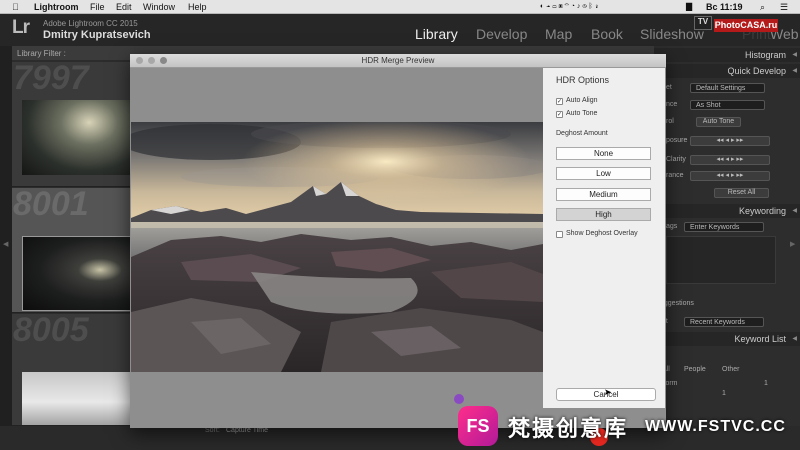 This screenshot has width=800, height=450. What do you see at coordinates (151, 60) in the screenshot?
I see `minimize-dot-icon` at bounding box center [151, 60].